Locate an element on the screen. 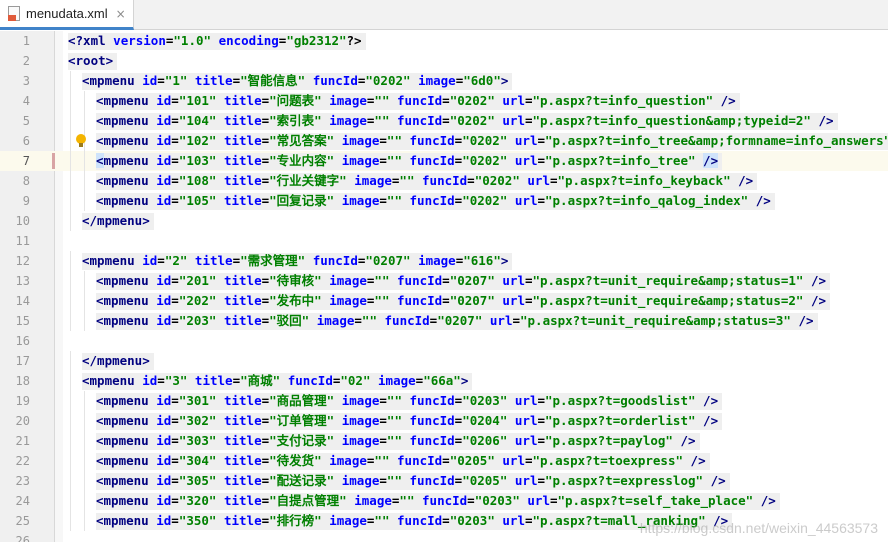 The width and height of the screenshot is (888, 542). tab-filename: menudata.xml is located at coordinates (67, 13).